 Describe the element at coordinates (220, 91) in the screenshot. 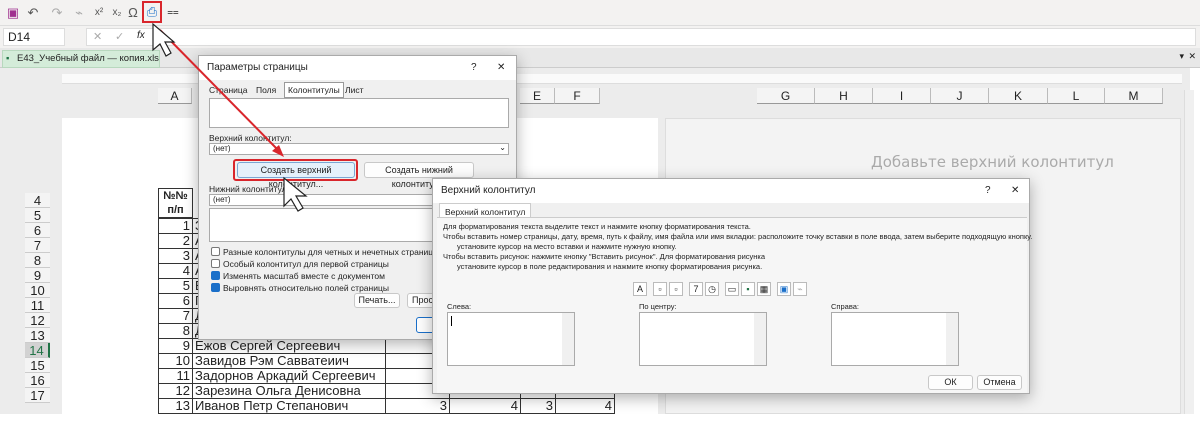

I see `red-arrow` at that location.